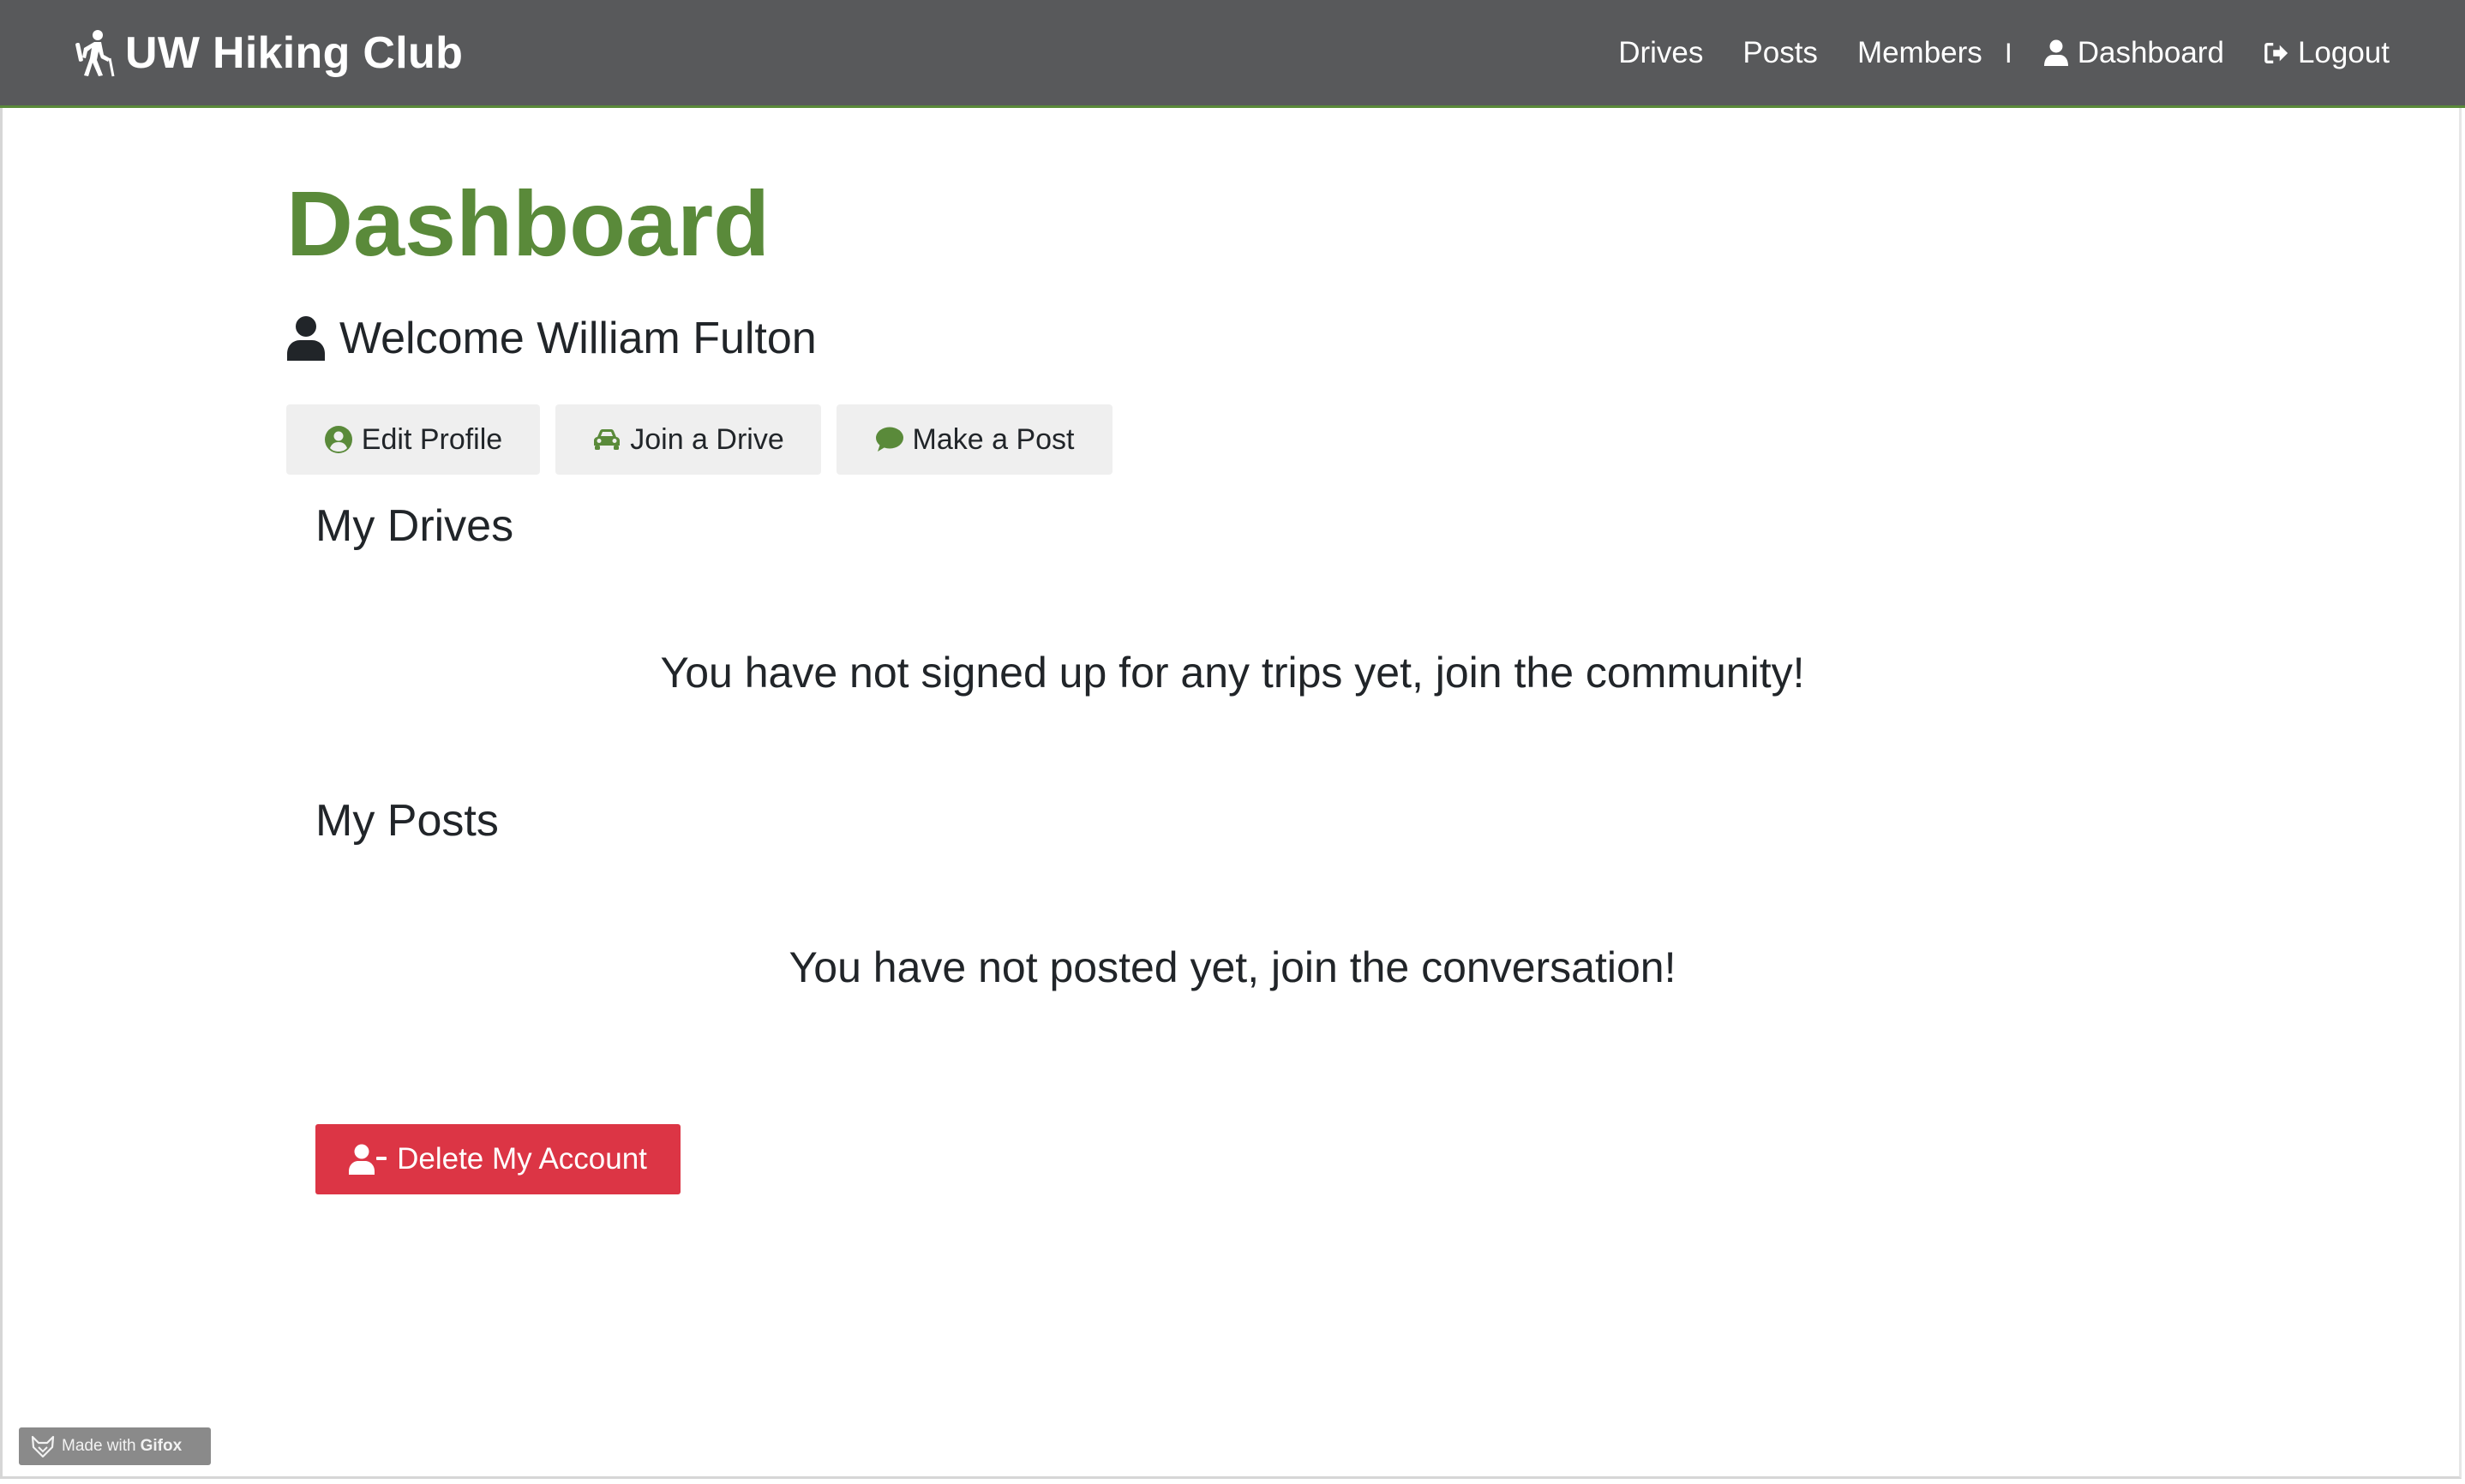 Image resolution: width=2465 pixels, height=1484 pixels. I want to click on gifox-watermark: Made with Gifox, so click(115, 1446).